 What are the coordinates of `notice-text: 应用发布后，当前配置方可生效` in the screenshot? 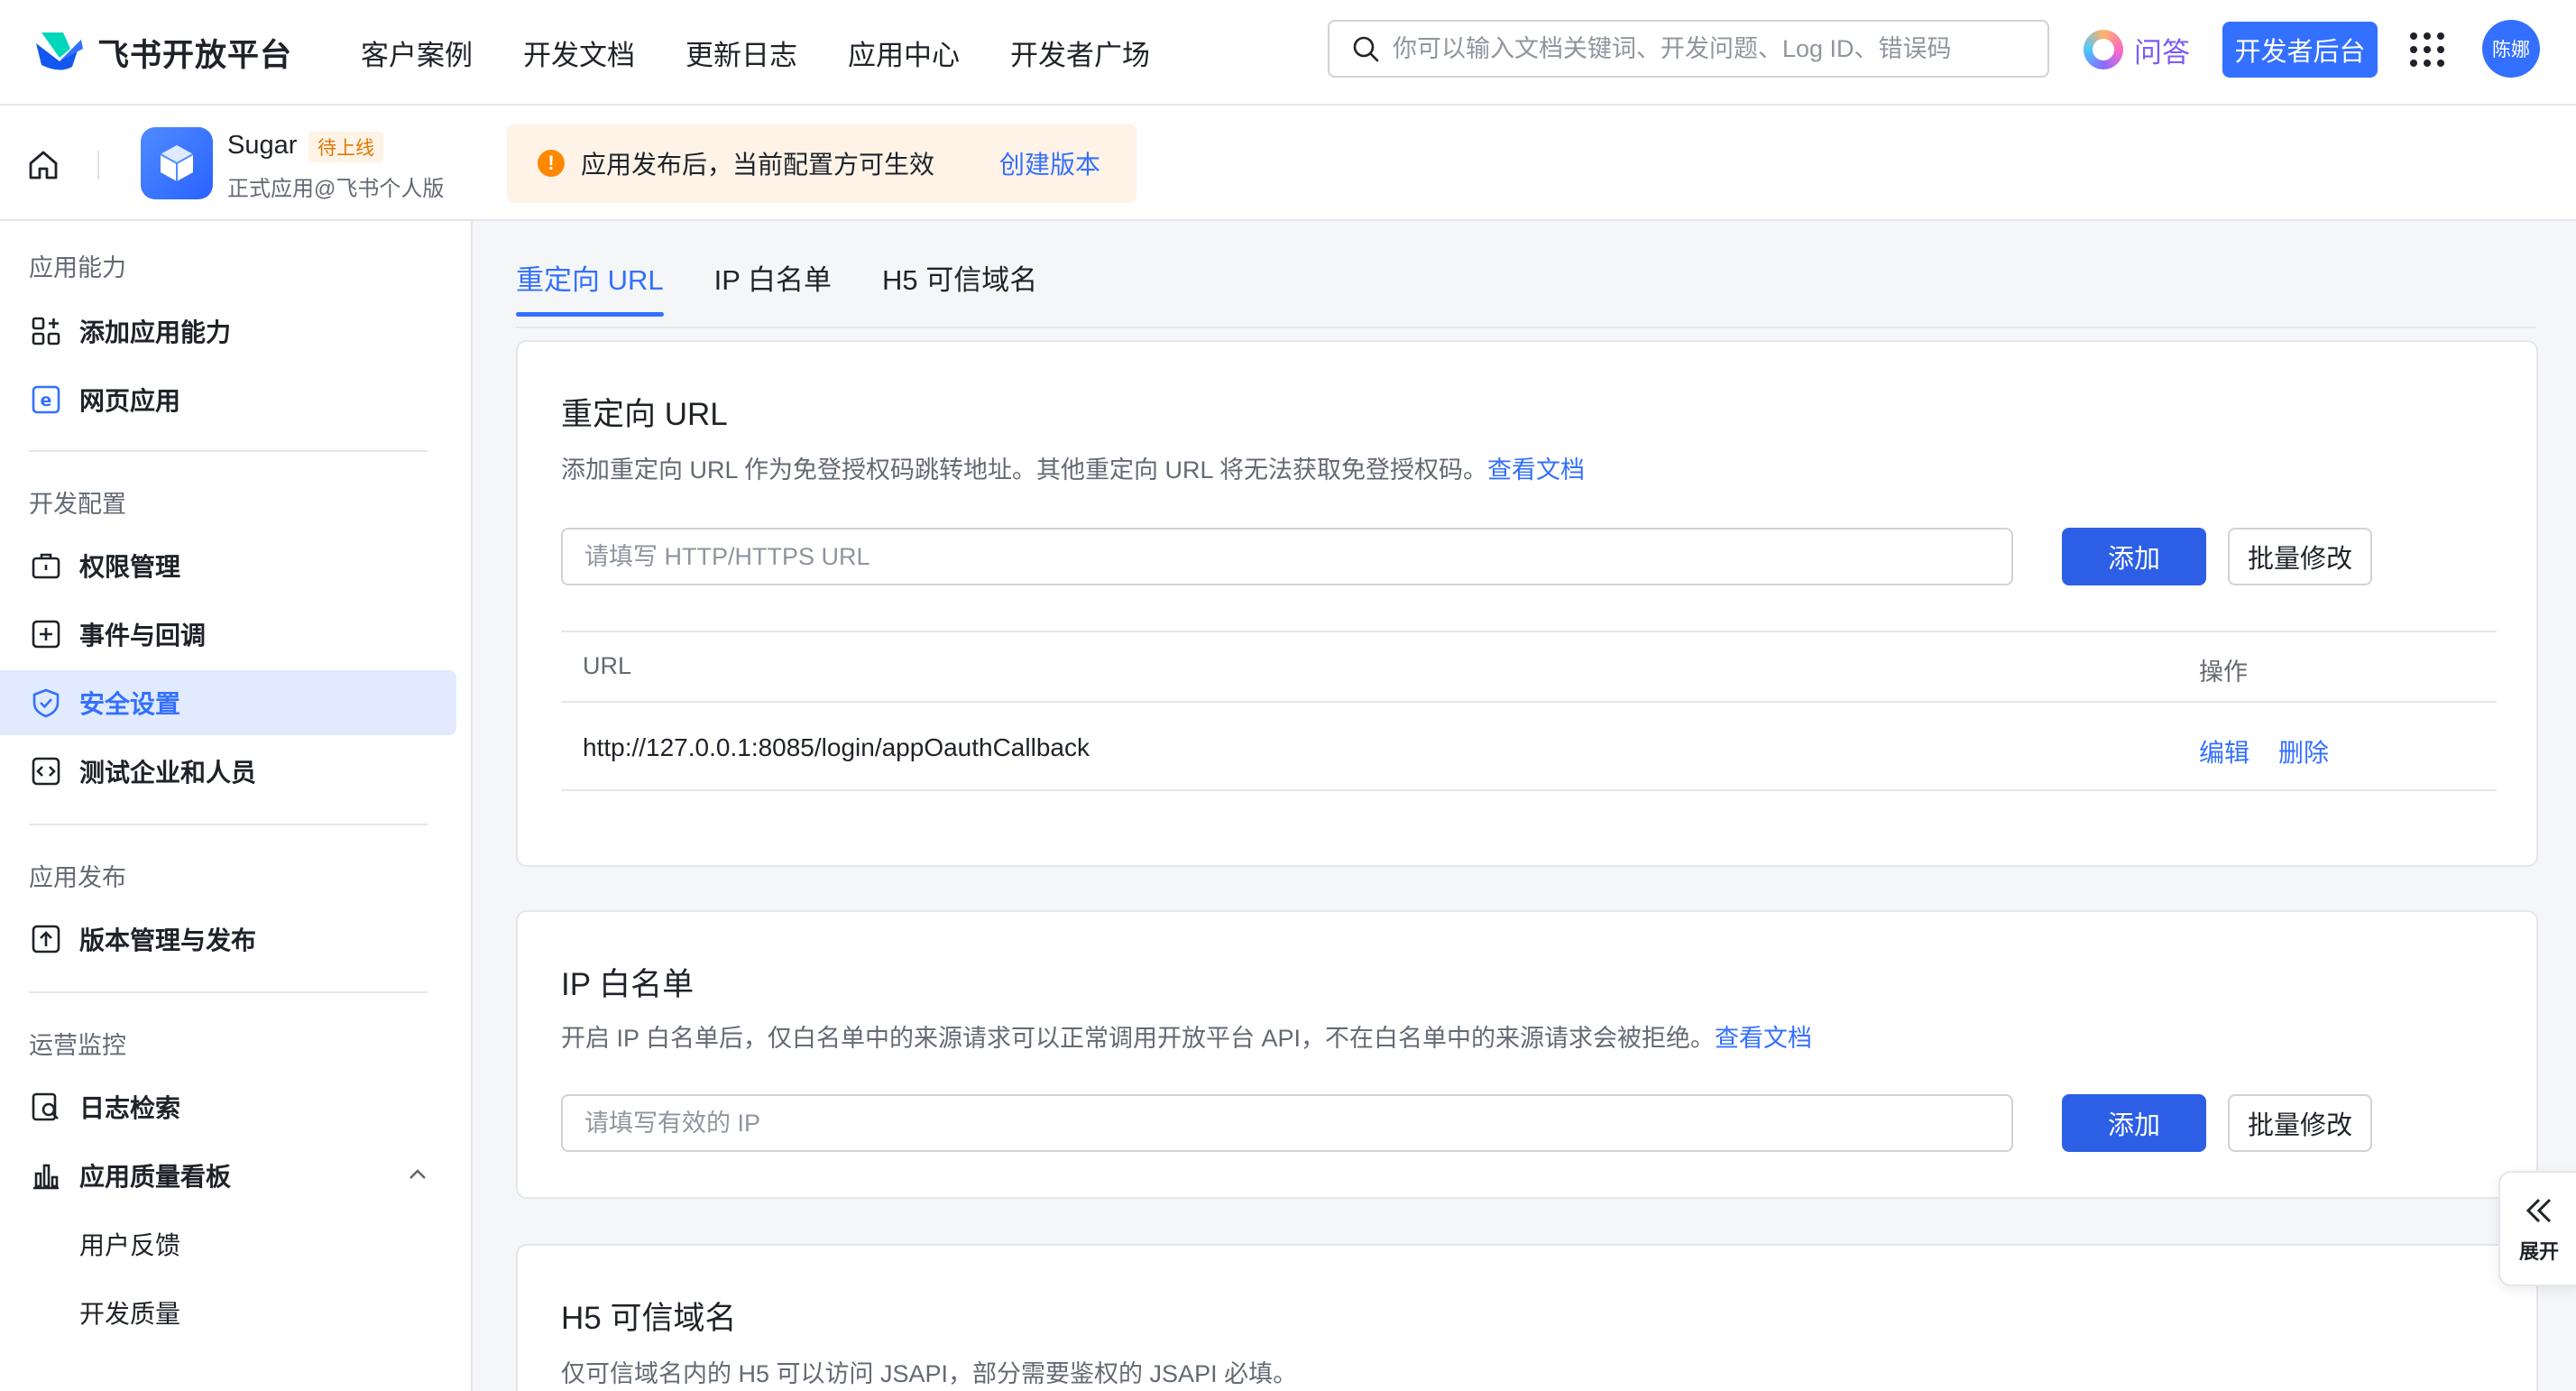 It's located at (758, 165).